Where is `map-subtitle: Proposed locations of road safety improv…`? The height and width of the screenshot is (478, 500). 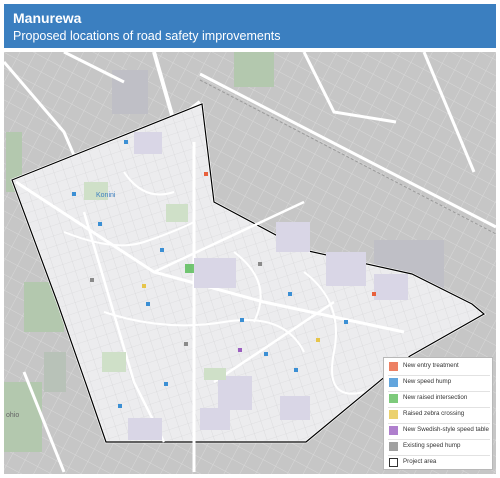
map-subtitle: Proposed locations of road safety improv… is located at coordinates (147, 36).